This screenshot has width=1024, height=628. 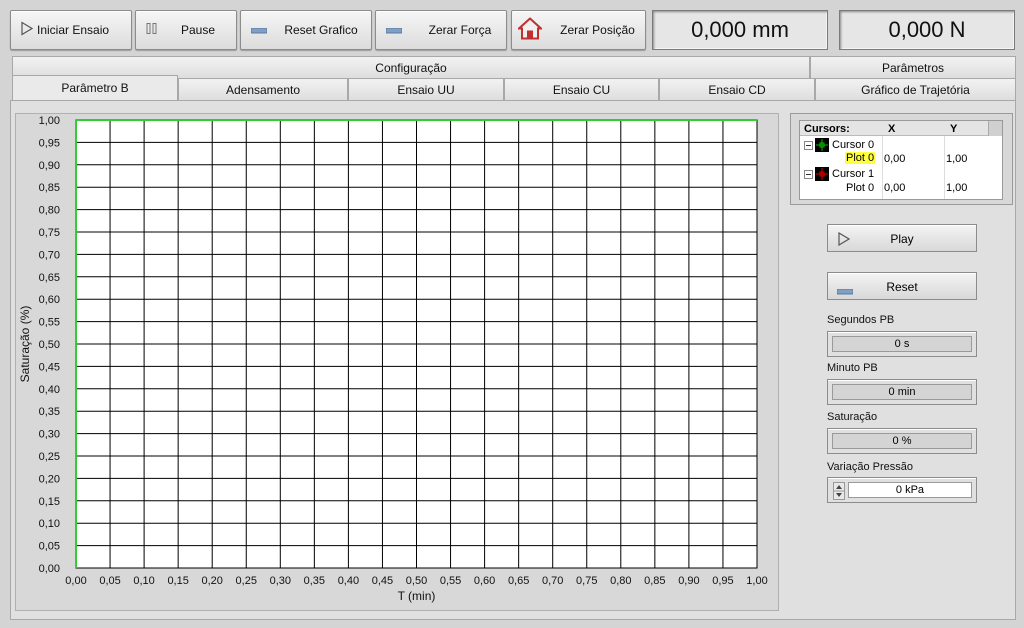 What do you see at coordinates (995, 128) in the screenshot?
I see `cursor-scroll` at bounding box center [995, 128].